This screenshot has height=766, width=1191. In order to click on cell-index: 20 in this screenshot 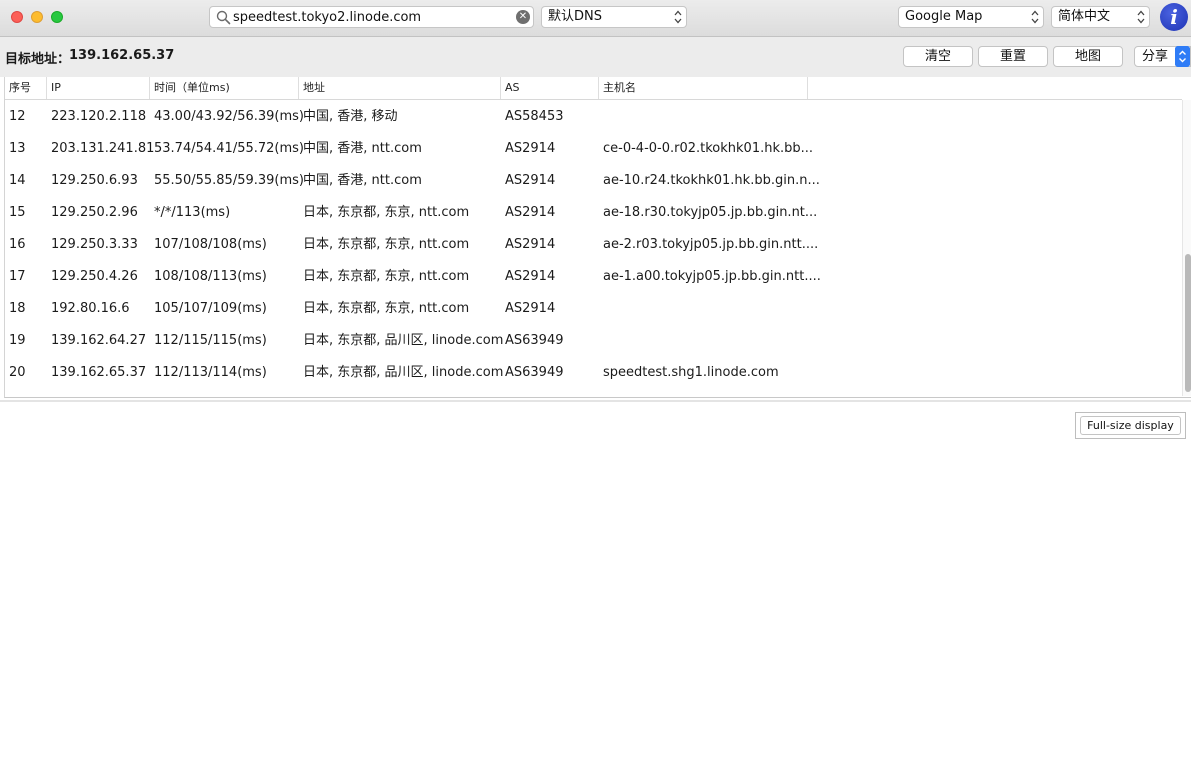, I will do `click(17, 372)`.